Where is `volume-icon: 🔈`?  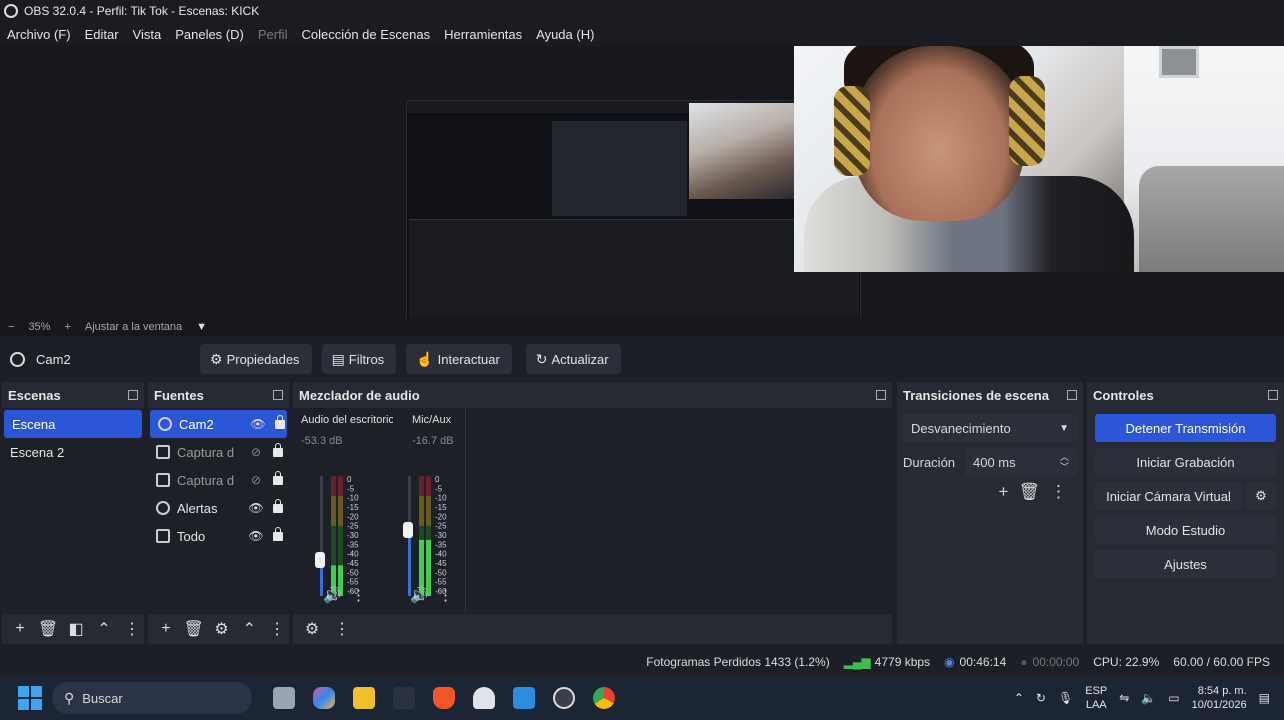
volume-icon: 🔈 is located at coordinates (1148, 698).